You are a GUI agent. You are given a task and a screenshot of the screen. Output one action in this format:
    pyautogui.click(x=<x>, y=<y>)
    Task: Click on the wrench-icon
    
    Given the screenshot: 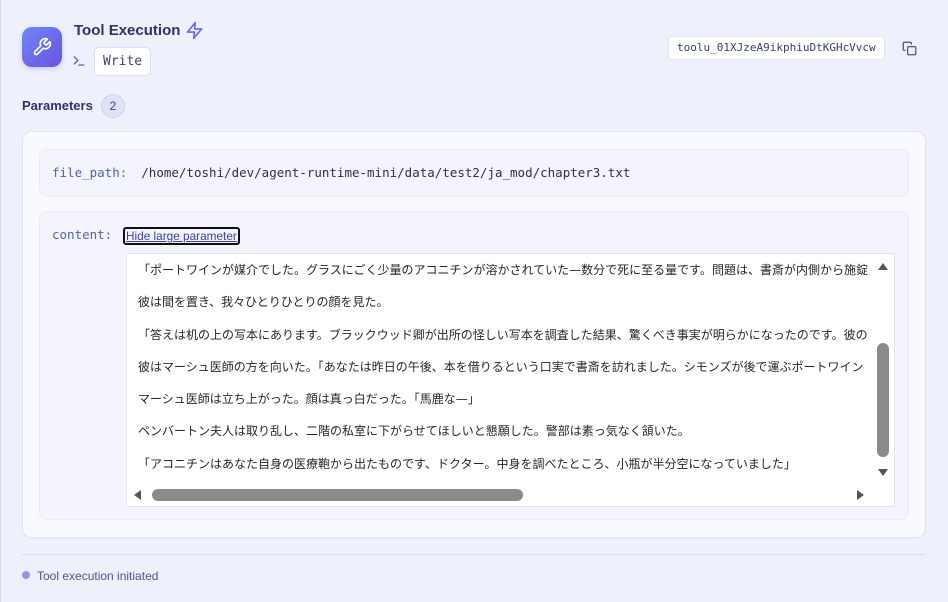 What is the action you would take?
    pyautogui.click(x=42, y=46)
    